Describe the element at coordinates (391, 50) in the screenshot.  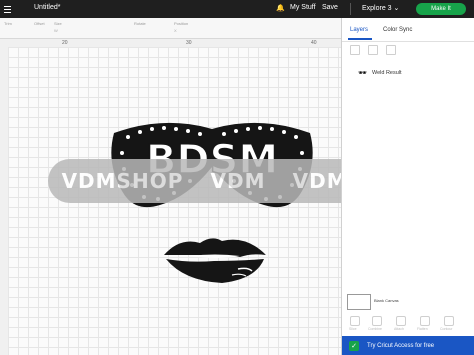
I see `duplicate-icon` at that location.